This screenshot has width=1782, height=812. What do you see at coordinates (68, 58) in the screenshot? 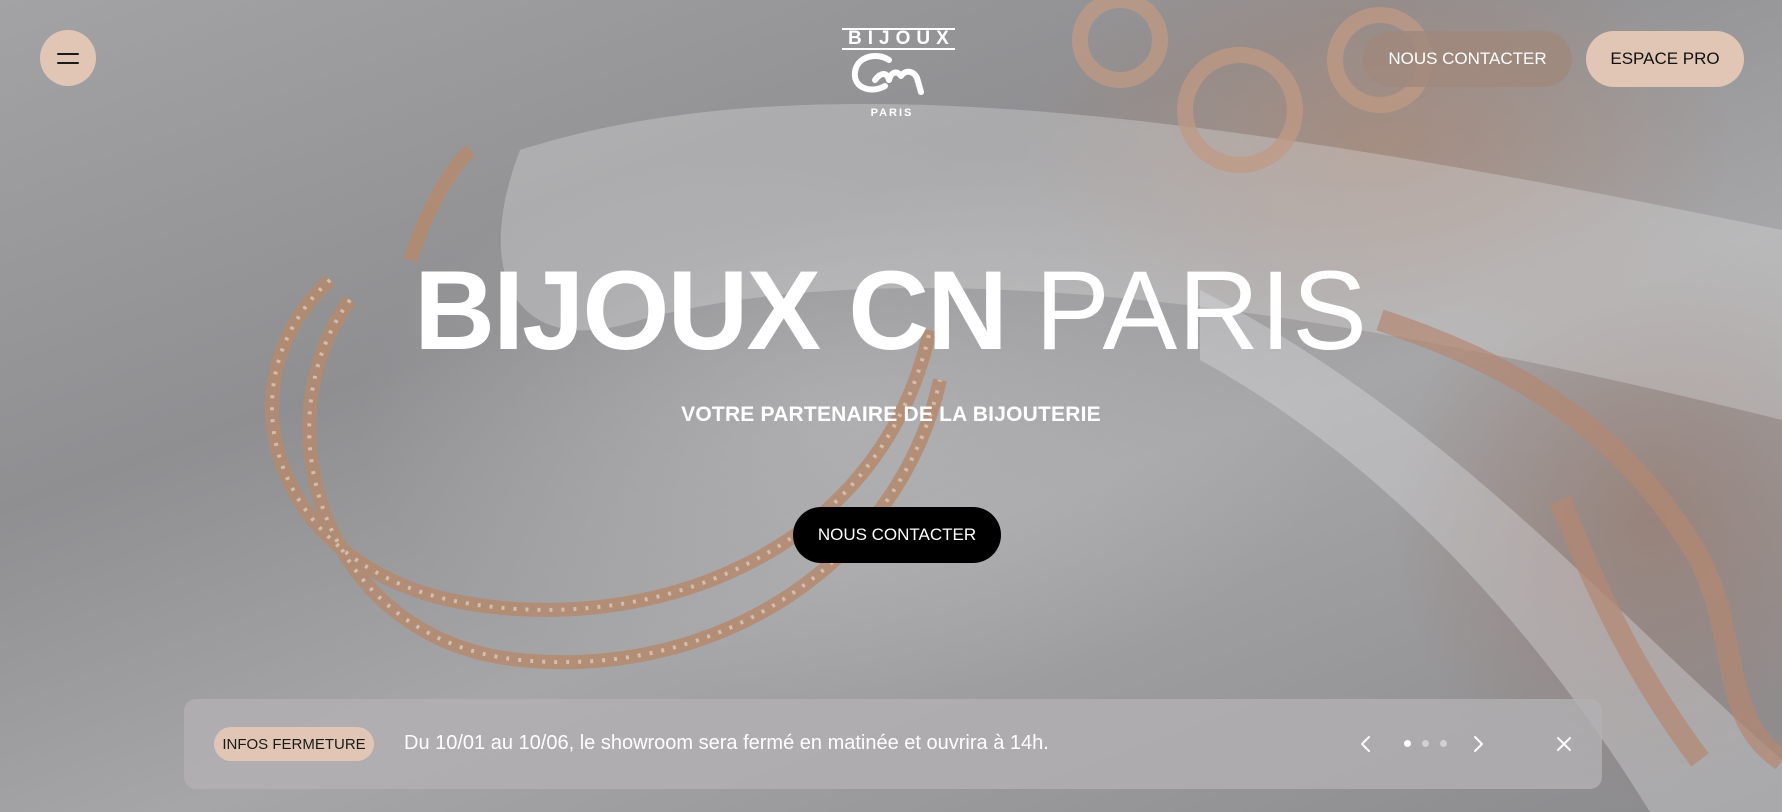
I see `menu-button` at bounding box center [68, 58].